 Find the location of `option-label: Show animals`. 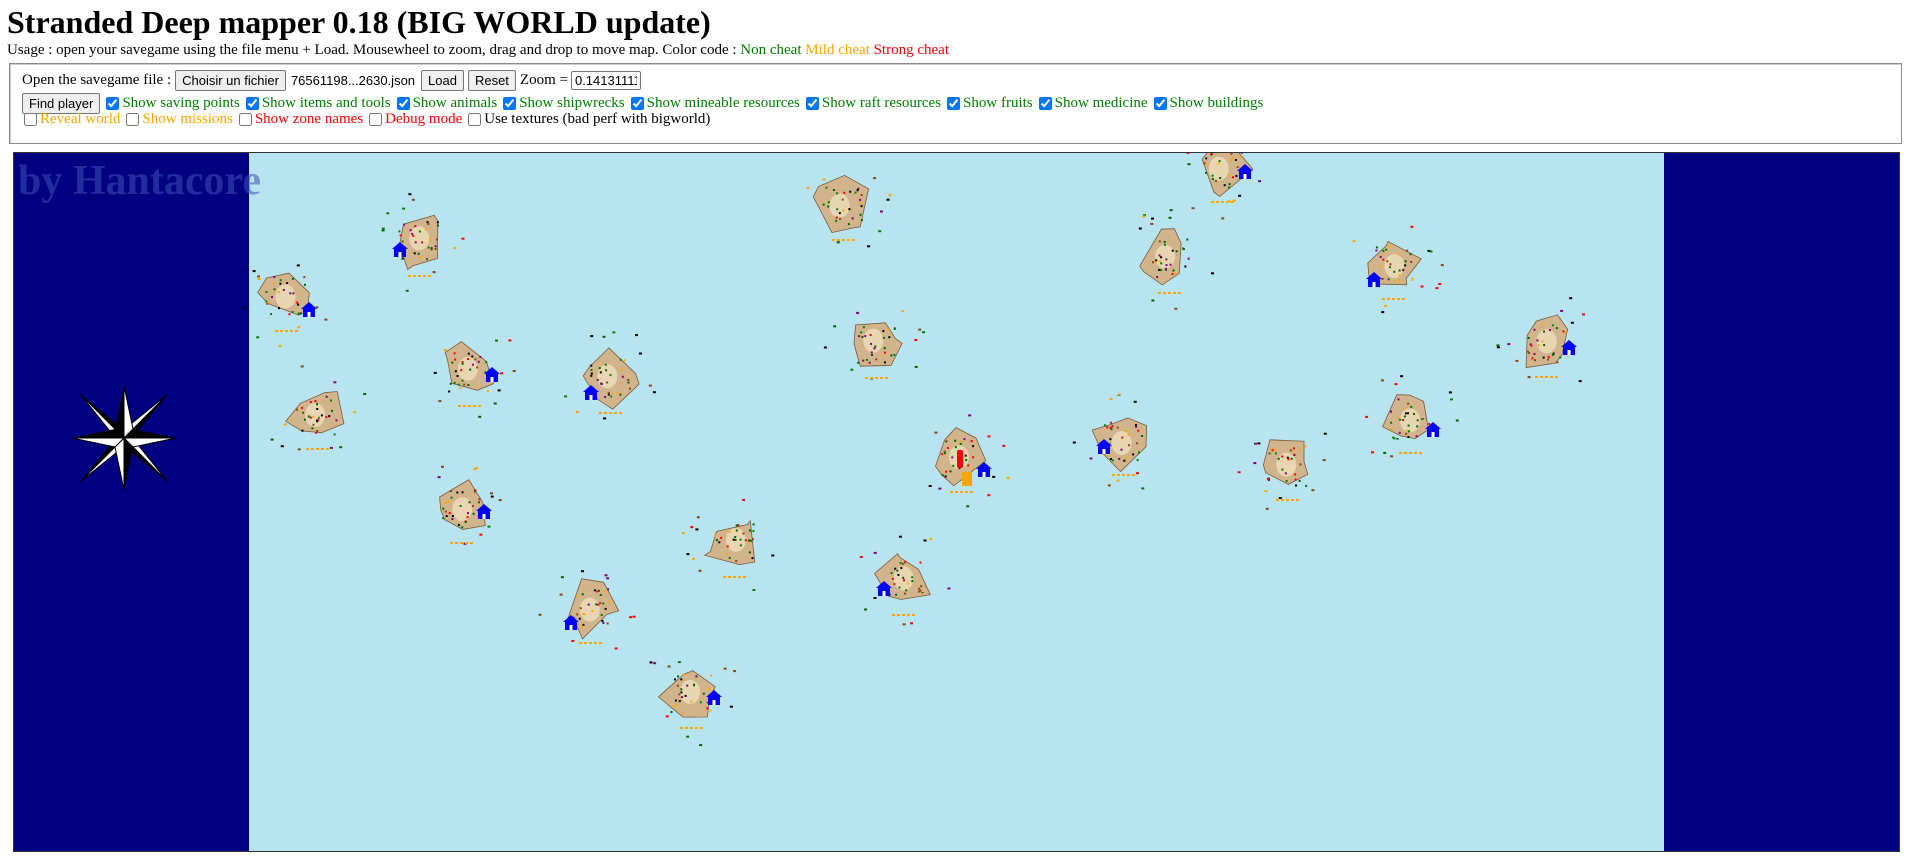

option-label: Show animals is located at coordinates (455, 103).